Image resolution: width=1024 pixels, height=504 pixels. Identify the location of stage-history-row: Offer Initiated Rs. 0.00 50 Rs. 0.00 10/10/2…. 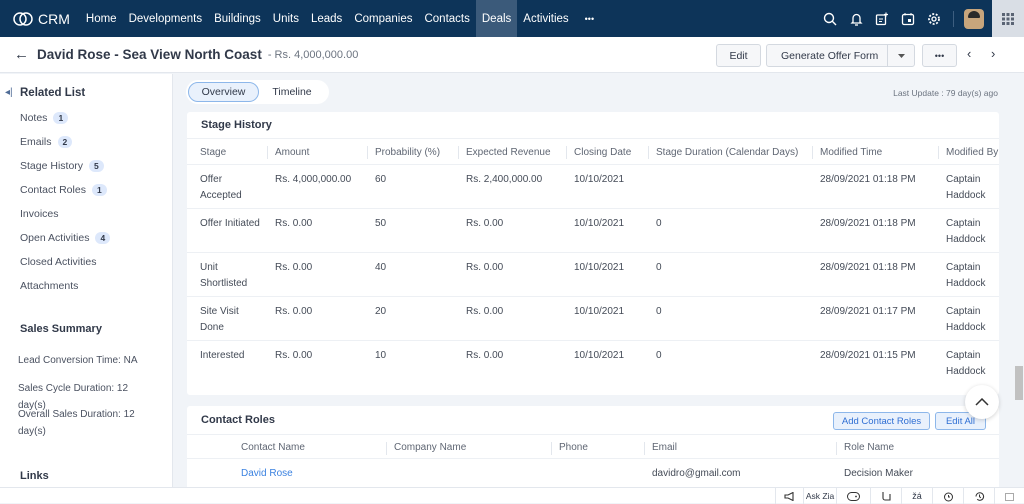
(593, 231).